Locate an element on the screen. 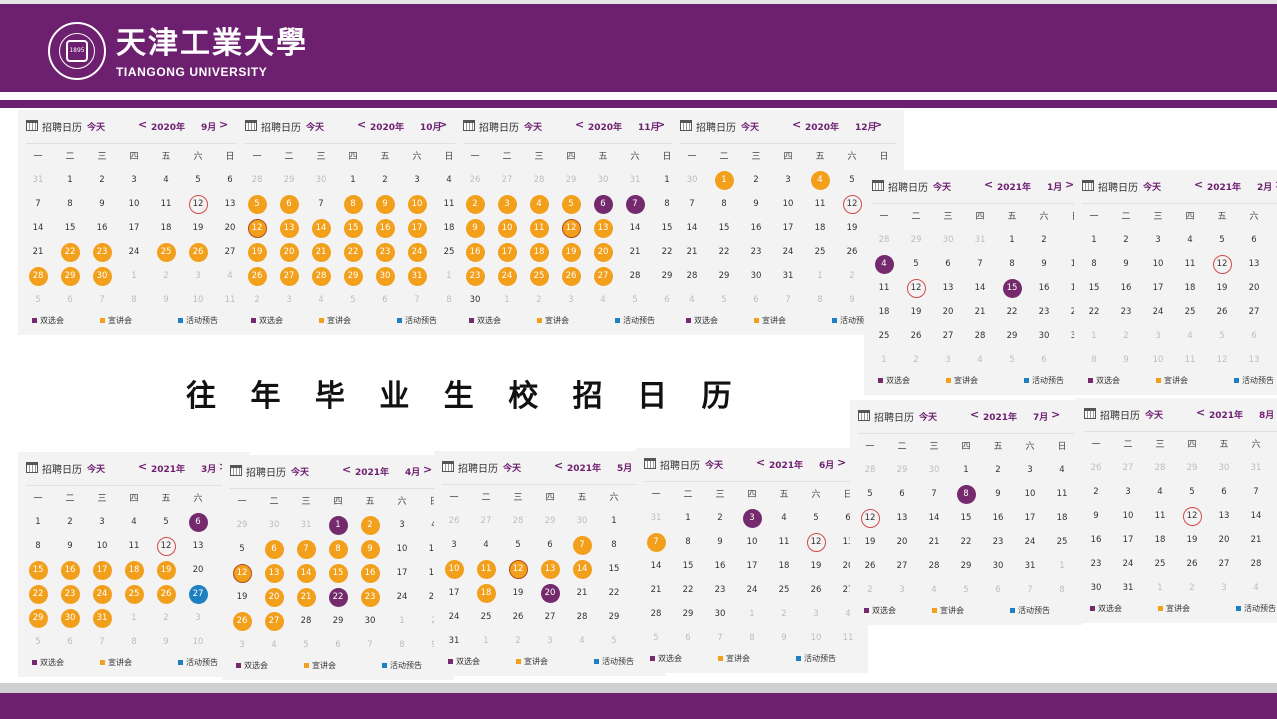  day-cell: 13 is located at coordinates (1254, 264).